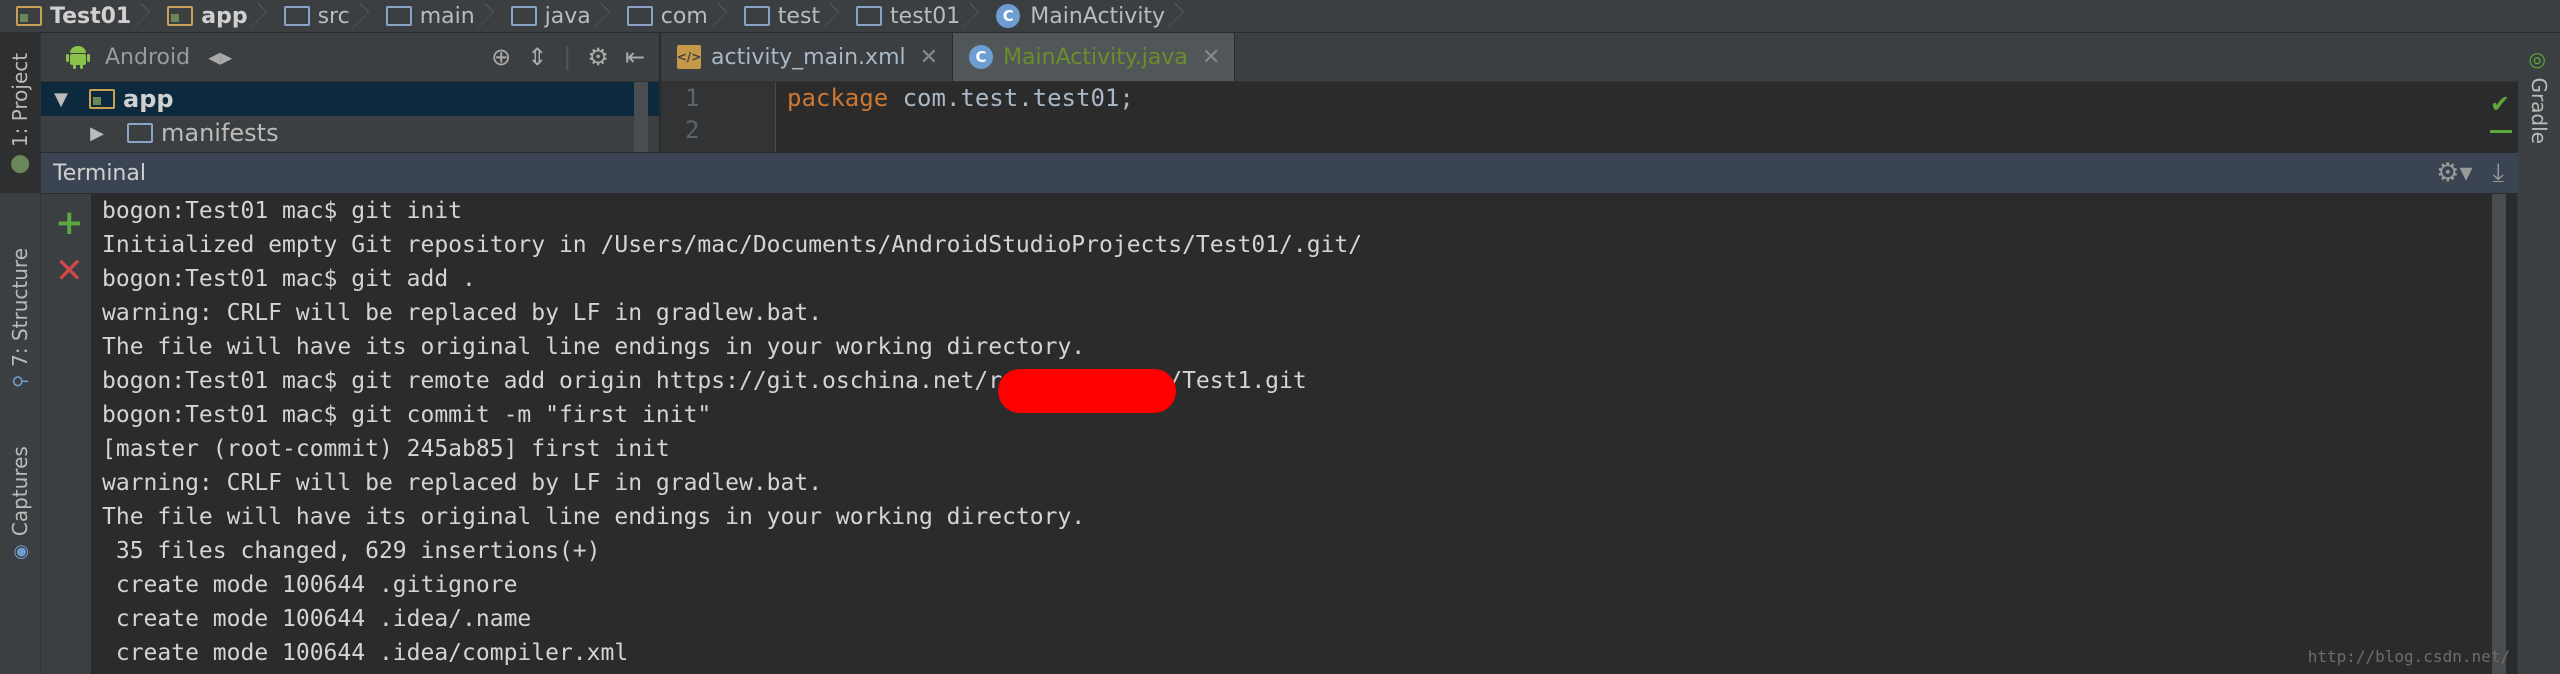 This screenshot has width=2560, height=674. I want to click on breadcrumb-item-com: com, so click(671, 16).